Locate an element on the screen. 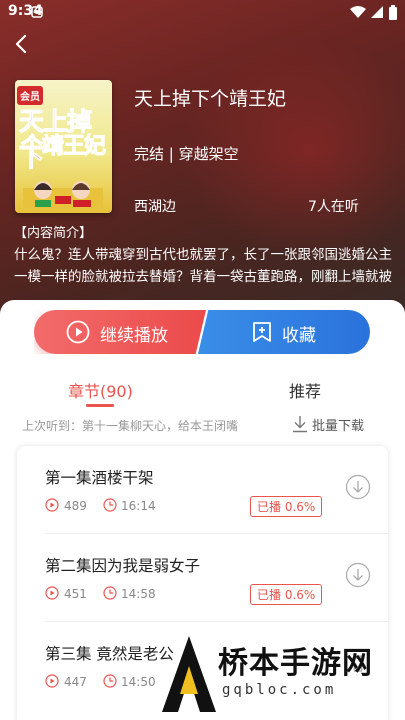 This screenshot has height=720, width=405. episode-play-count: 451 is located at coordinates (75, 594).